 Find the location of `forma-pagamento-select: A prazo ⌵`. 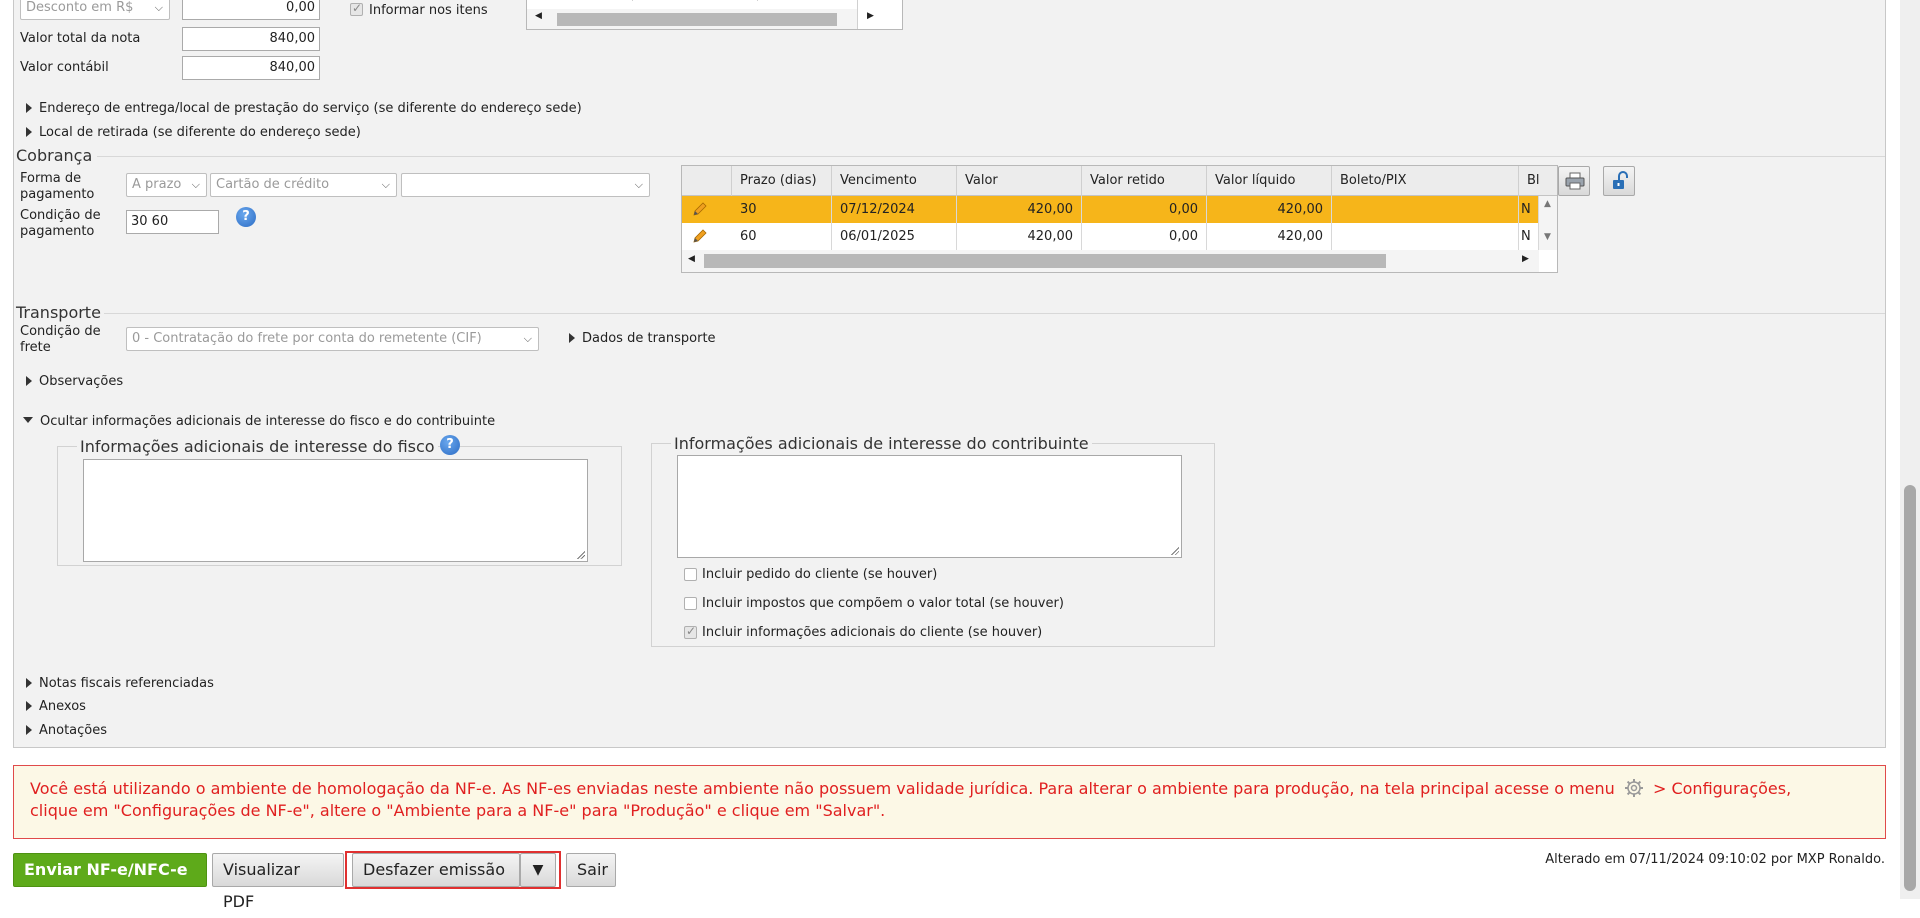

forma-pagamento-select: A prazo ⌵ is located at coordinates (166, 185).